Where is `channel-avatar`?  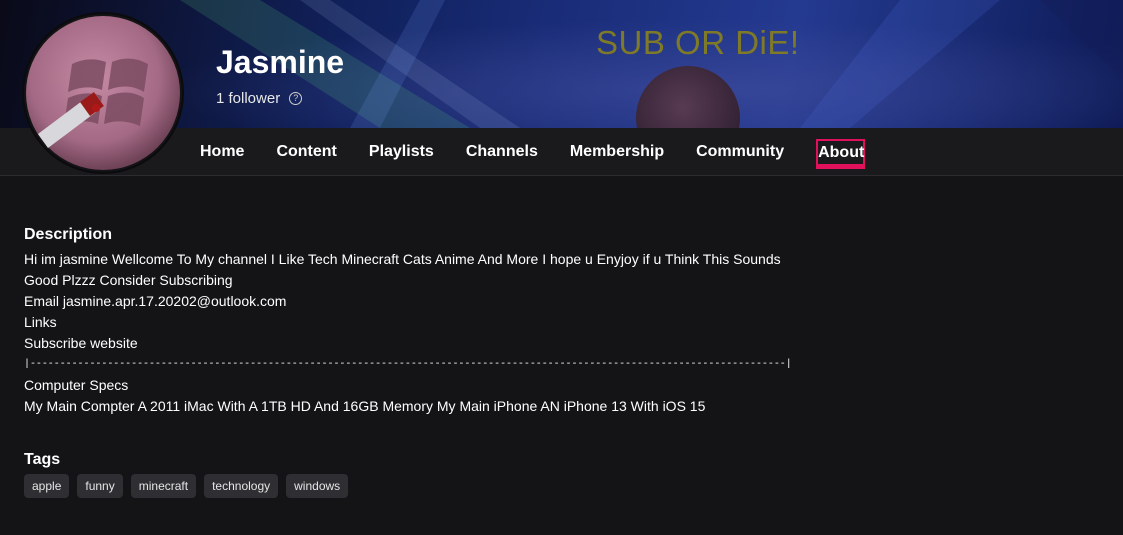 channel-avatar is located at coordinates (103, 93).